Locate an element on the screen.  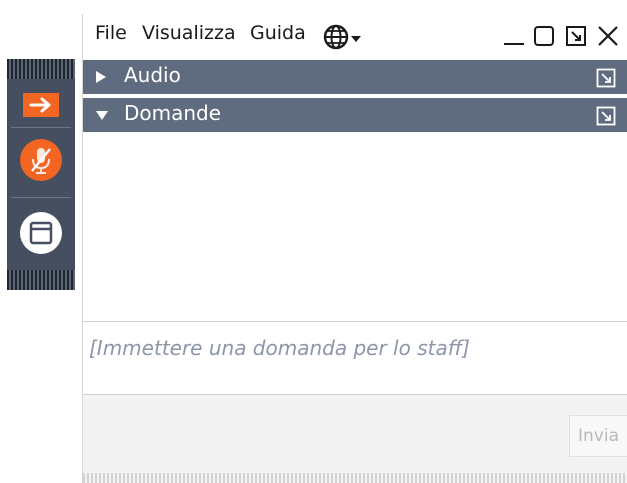
popout-button is located at coordinates (576, 38).